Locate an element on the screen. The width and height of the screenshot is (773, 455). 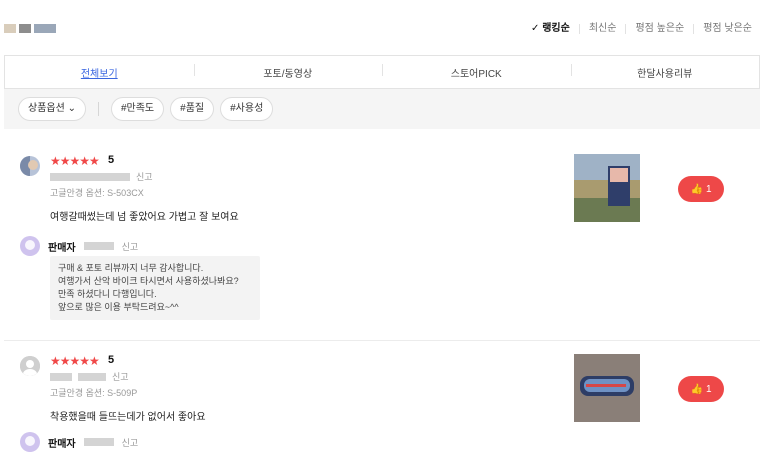
avatar-image is located at coordinates (30, 166).